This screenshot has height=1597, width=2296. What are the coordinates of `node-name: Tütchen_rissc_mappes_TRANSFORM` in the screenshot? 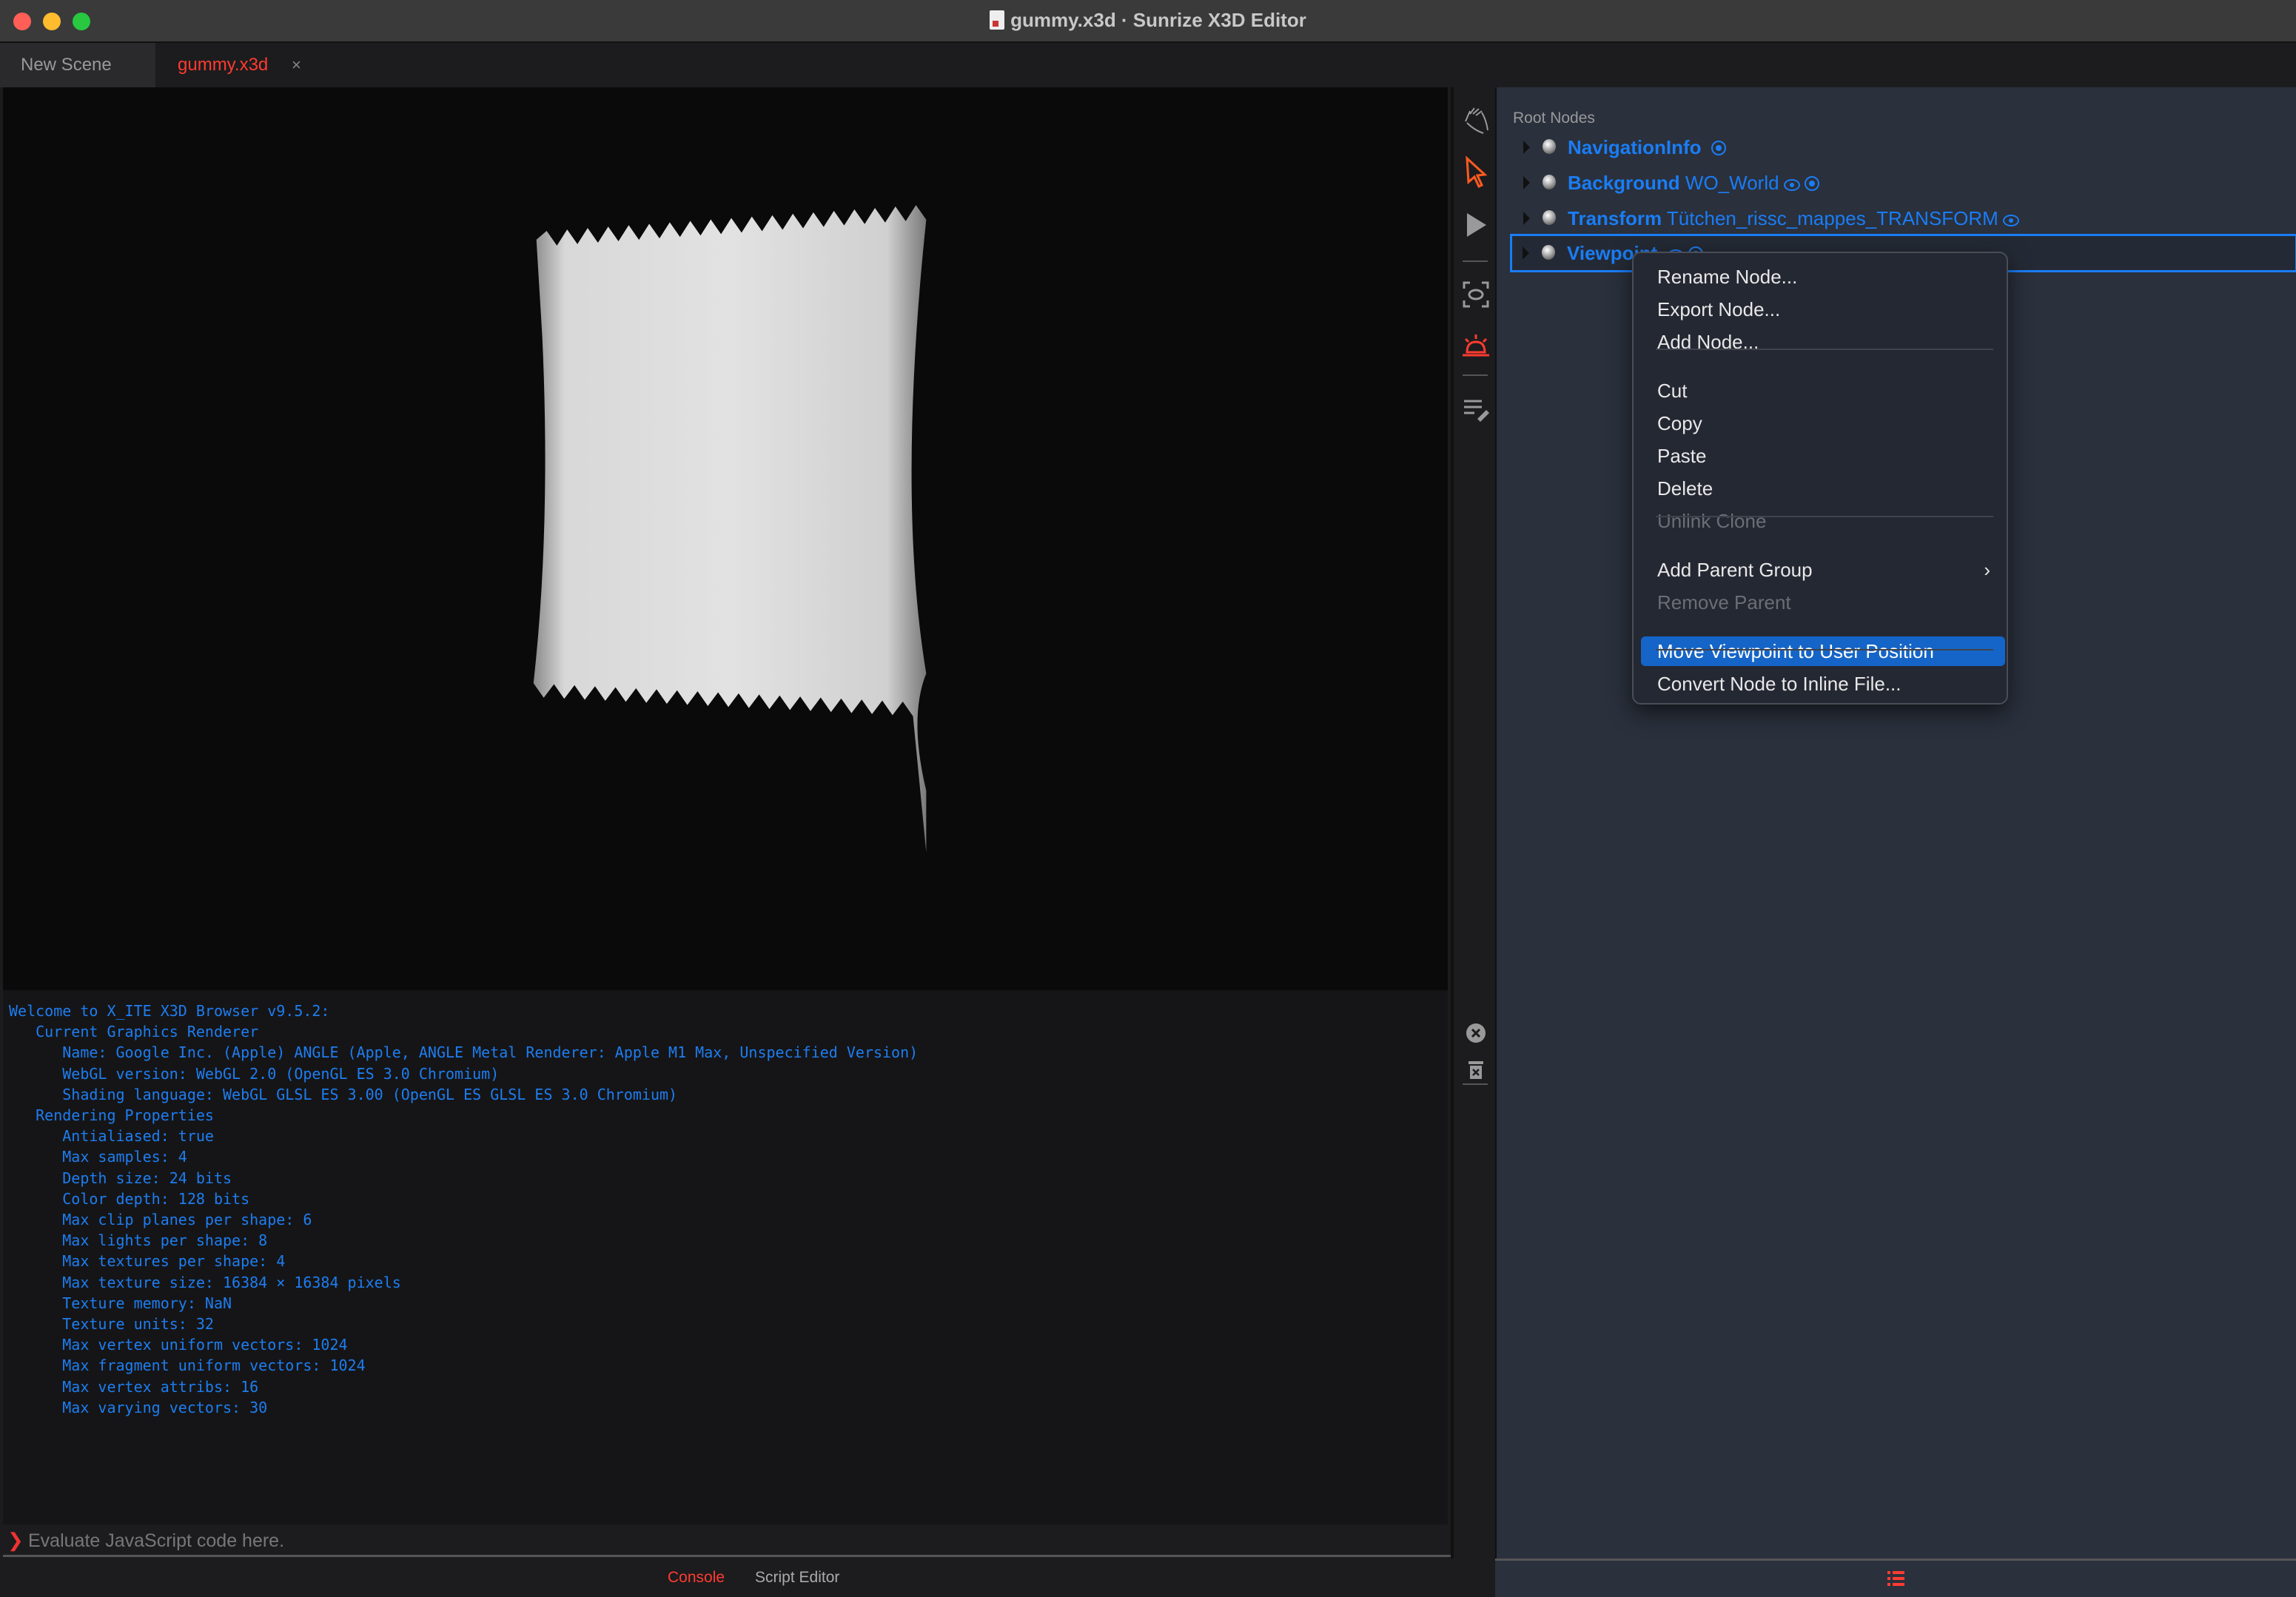 It's located at (1832, 218).